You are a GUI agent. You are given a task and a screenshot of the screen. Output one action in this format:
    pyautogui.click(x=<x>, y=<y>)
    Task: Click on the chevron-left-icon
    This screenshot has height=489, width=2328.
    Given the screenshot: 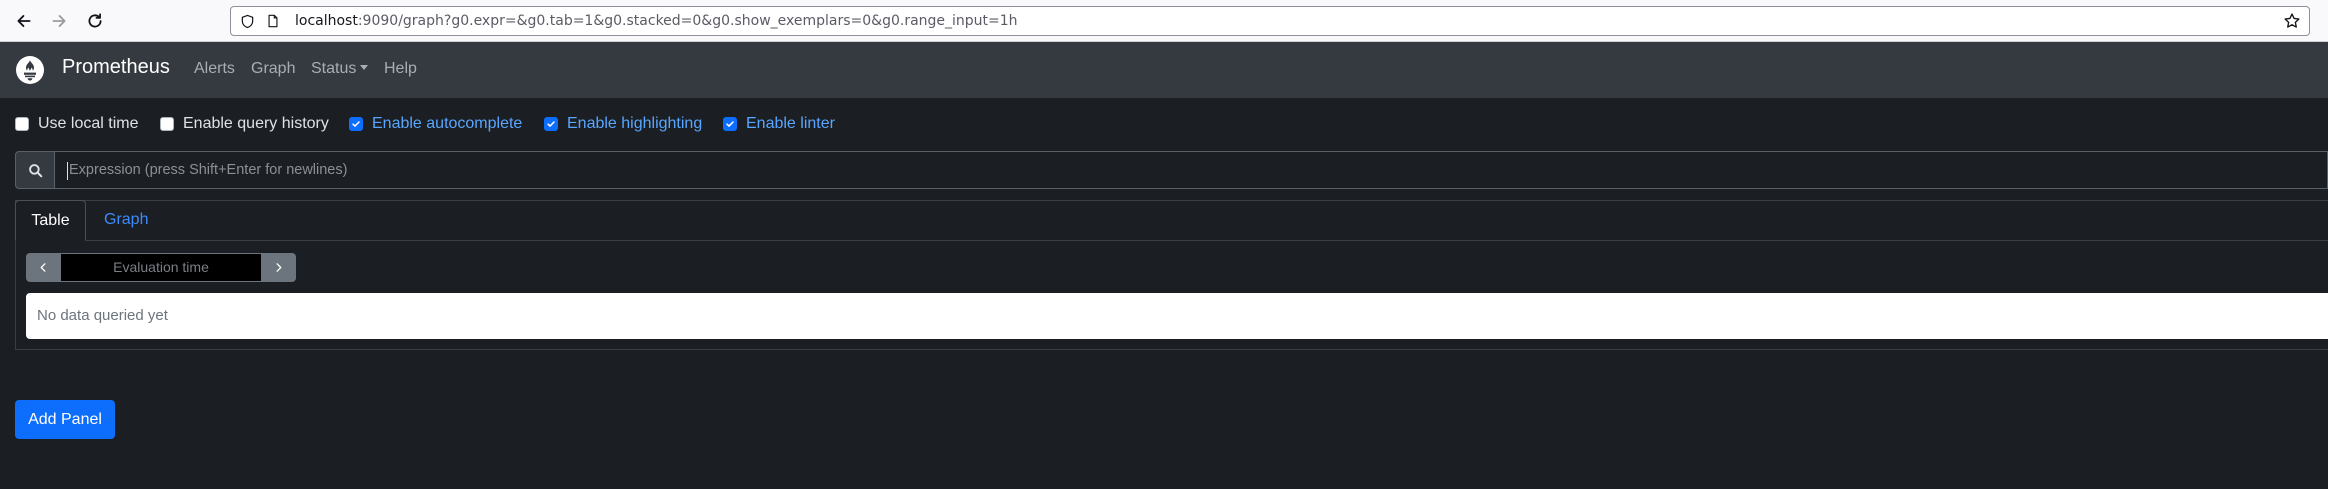 What is the action you would take?
    pyautogui.click(x=43, y=267)
    